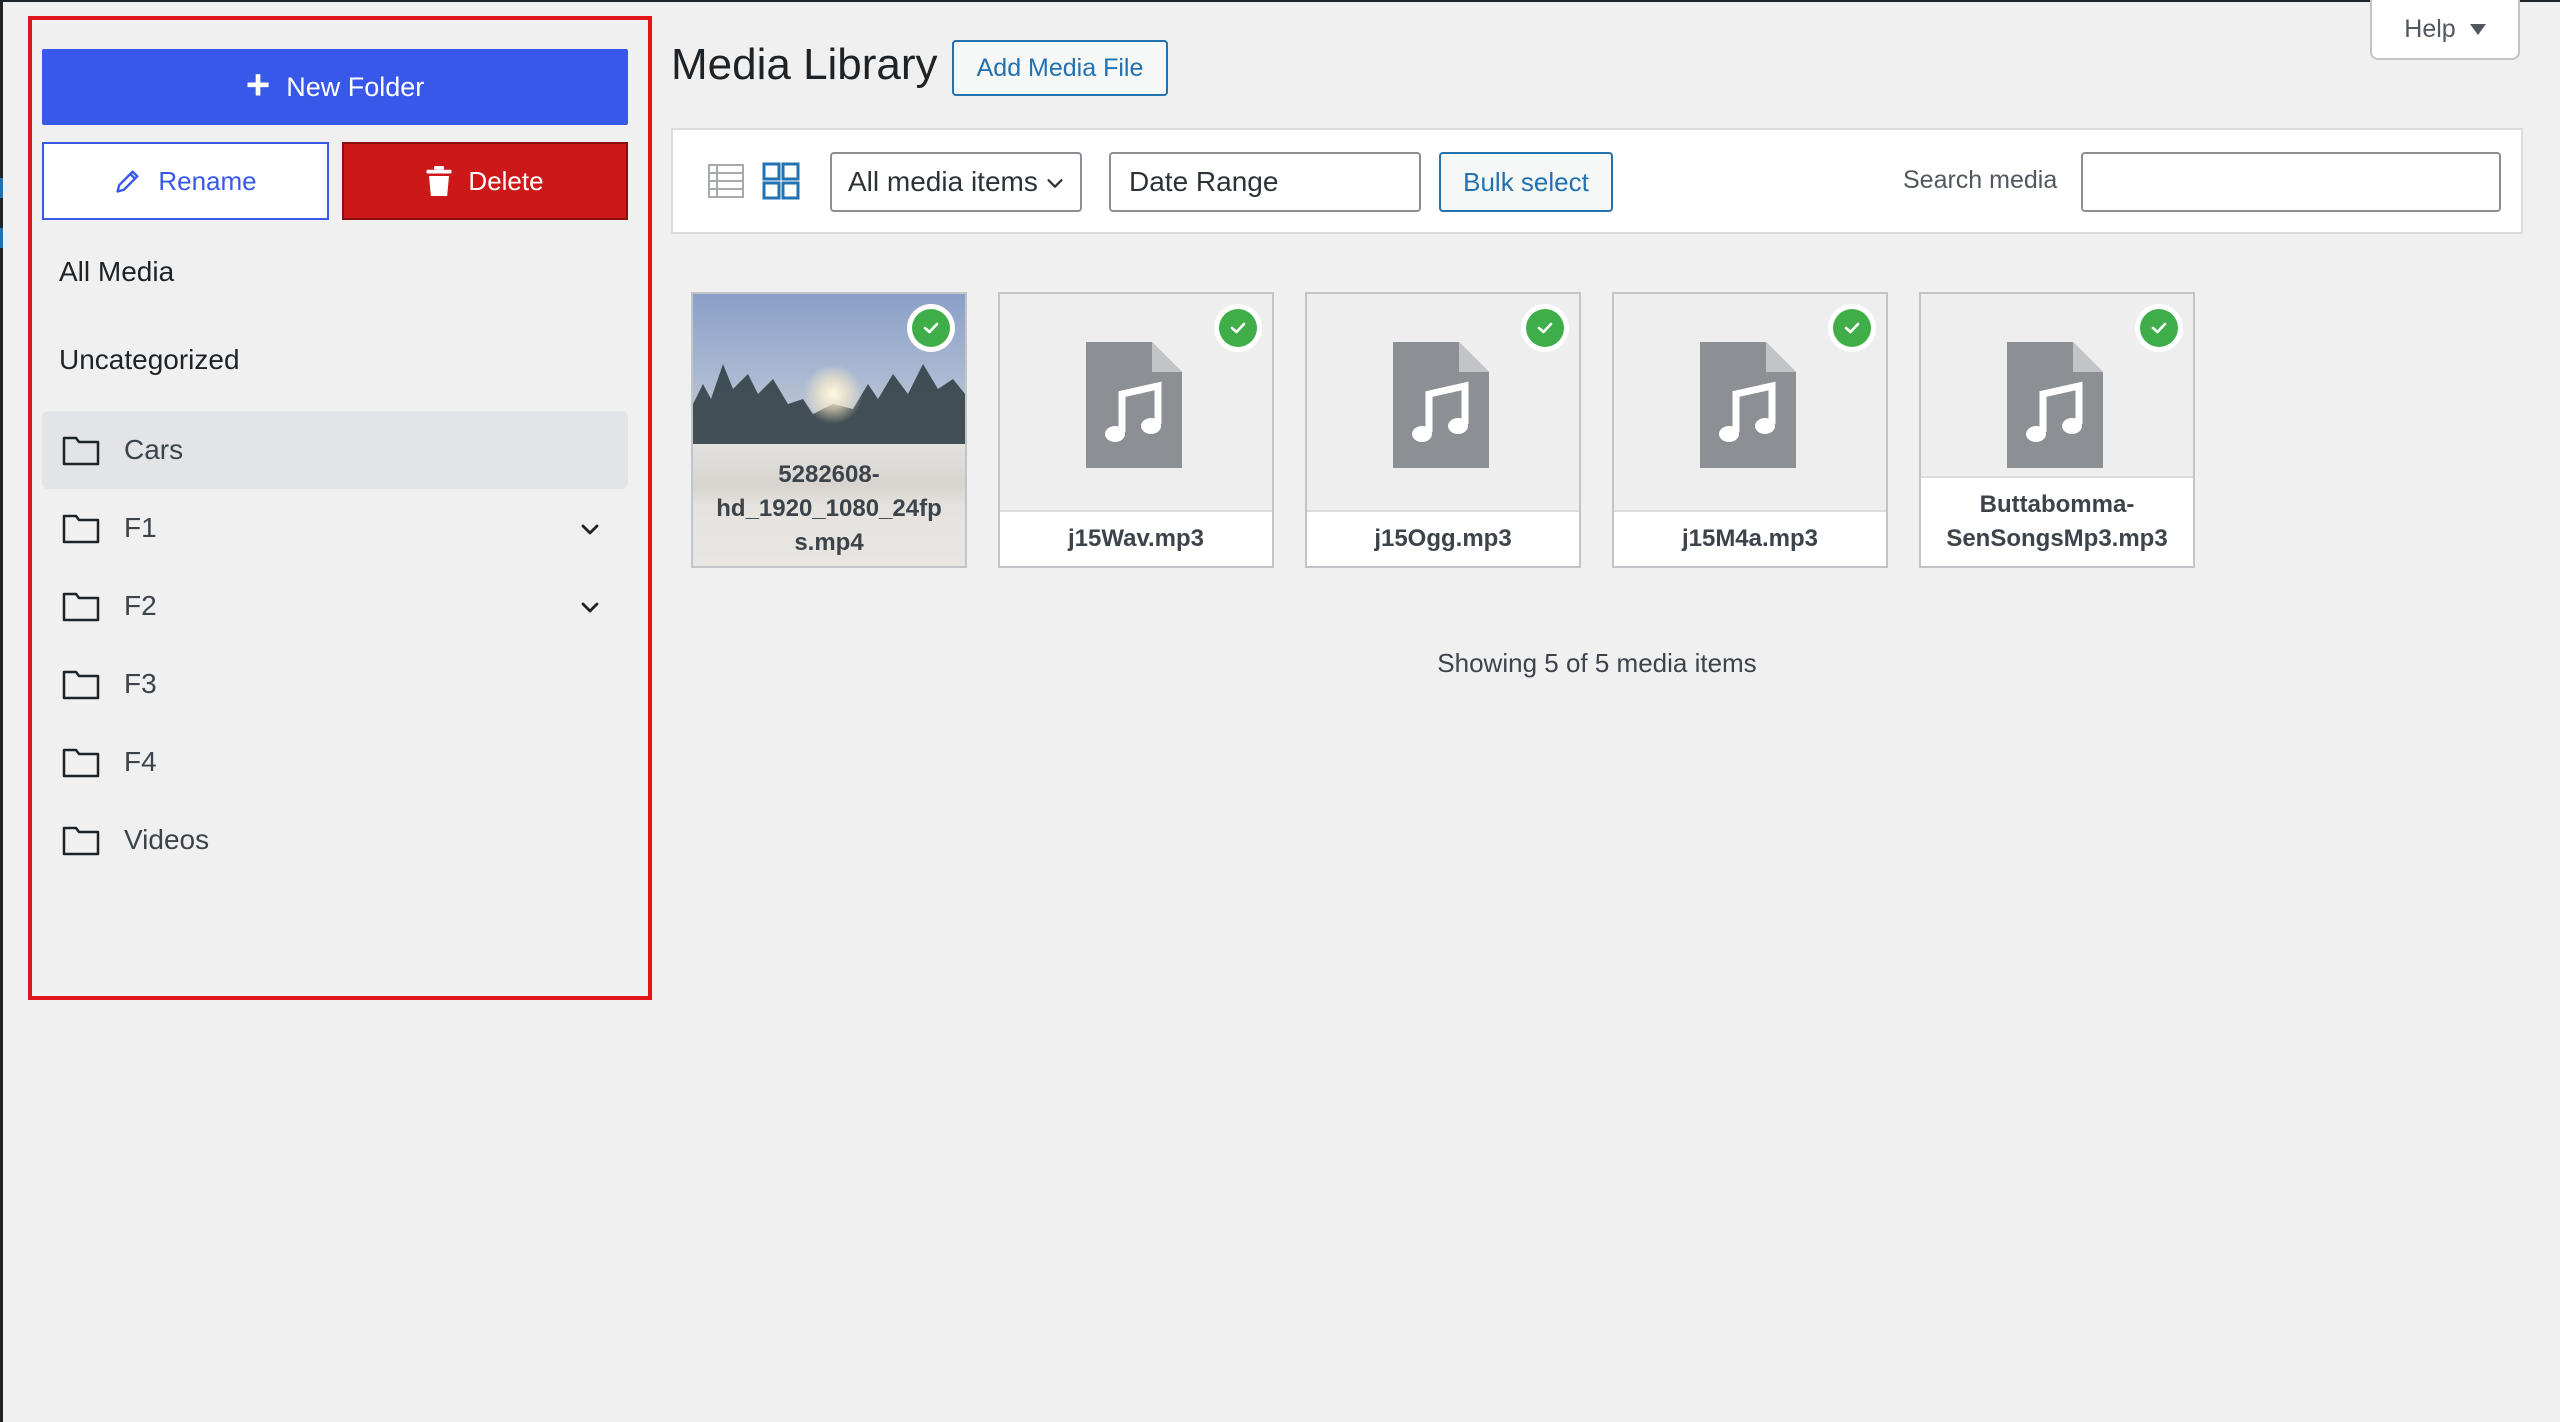 The width and height of the screenshot is (2560, 1422). I want to click on filename-line: hd_1920_1080_24fp, so click(829, 508).